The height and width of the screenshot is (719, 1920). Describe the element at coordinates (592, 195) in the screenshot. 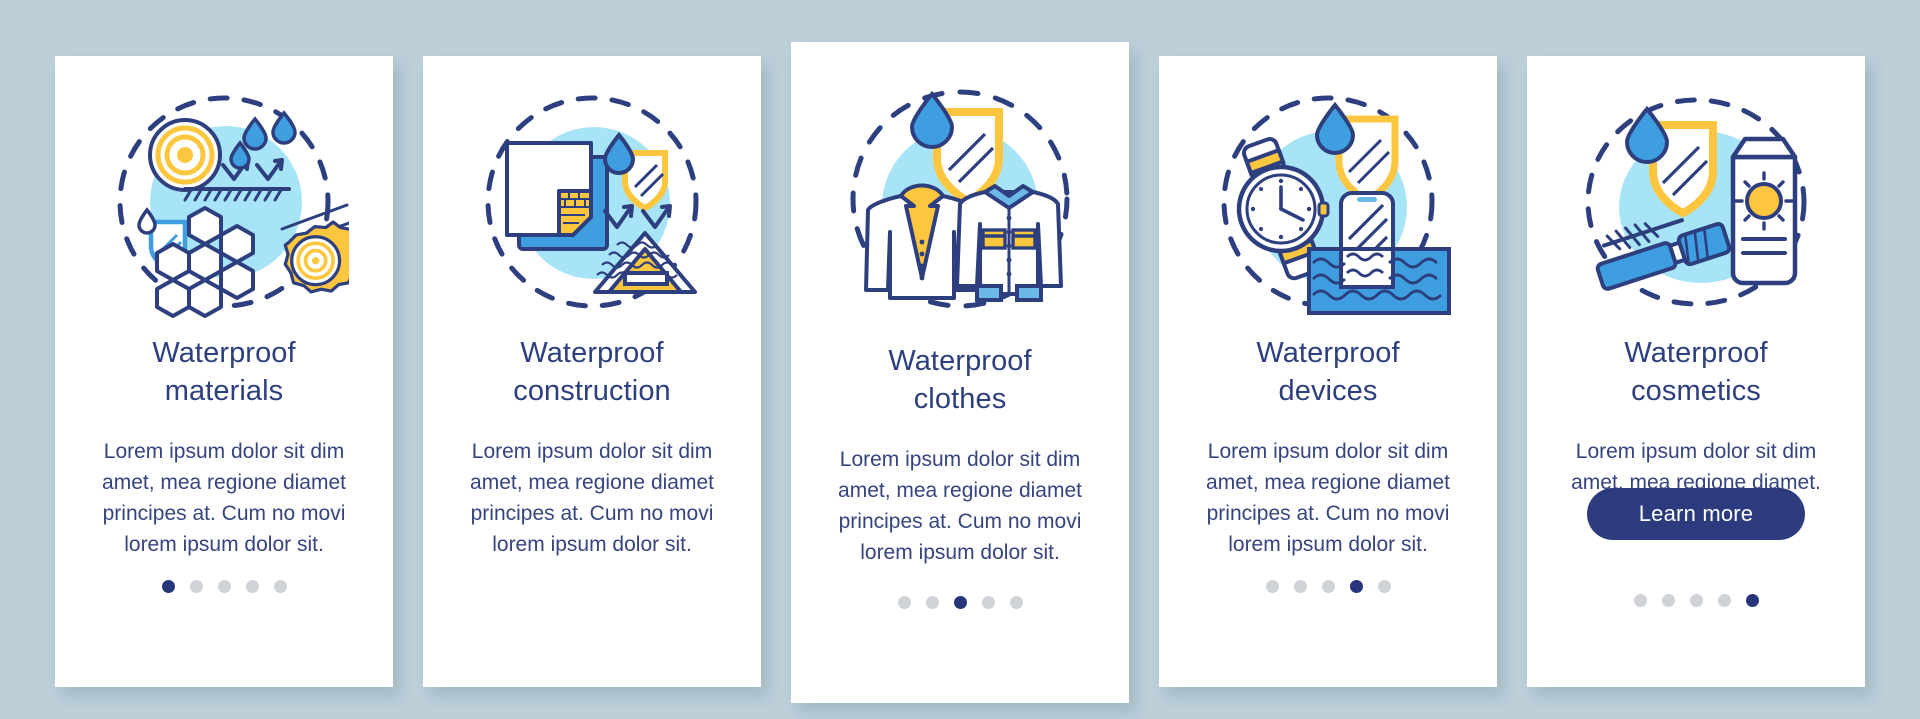

I see `waterproof-construction-illustration` at that location.